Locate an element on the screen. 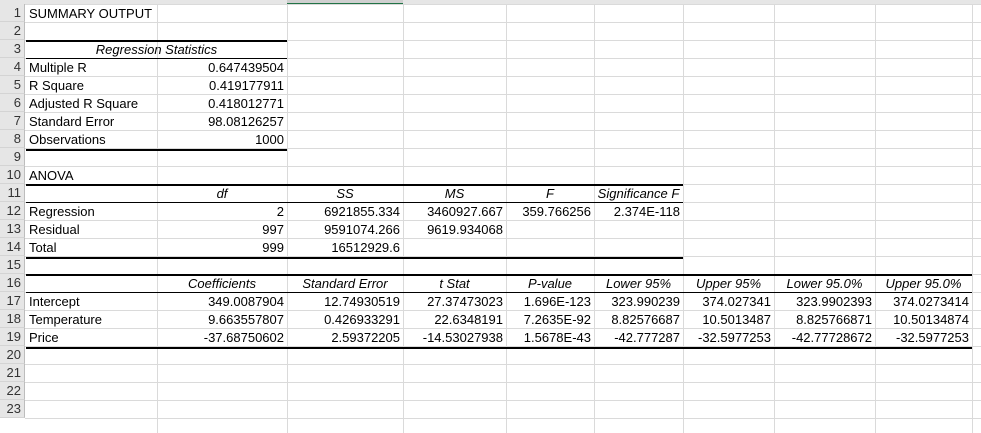 This screenshot has width=981, height=433. anova-cell: 6921855.334 is located at coordinates (345, 212).